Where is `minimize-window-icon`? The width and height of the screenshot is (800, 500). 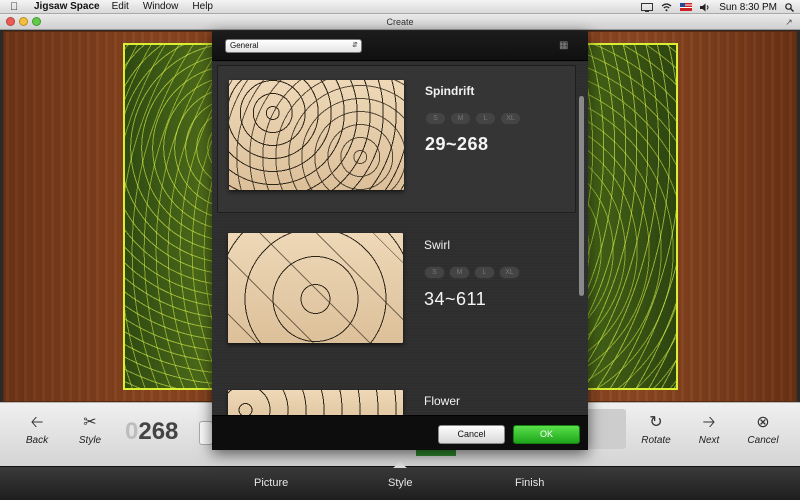
minimize-window-icon is located at coordinates (23, 21).